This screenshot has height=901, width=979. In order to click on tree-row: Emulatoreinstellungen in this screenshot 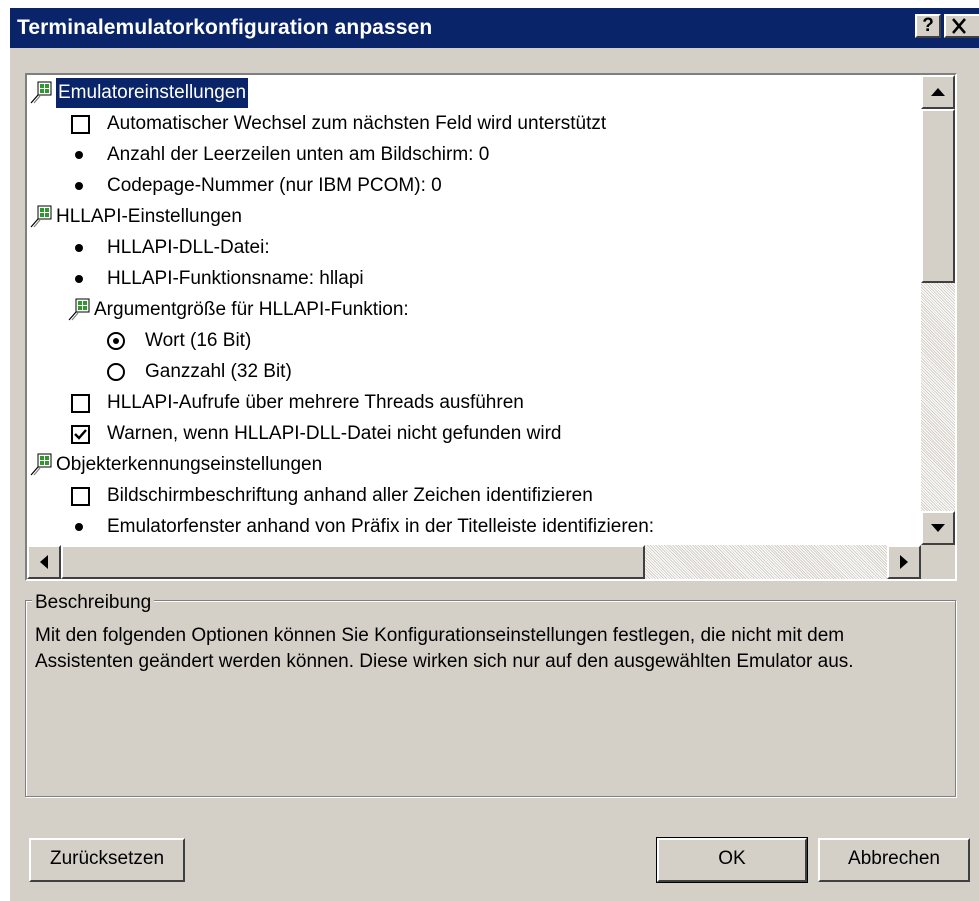, I will do `click(472, 93)`.